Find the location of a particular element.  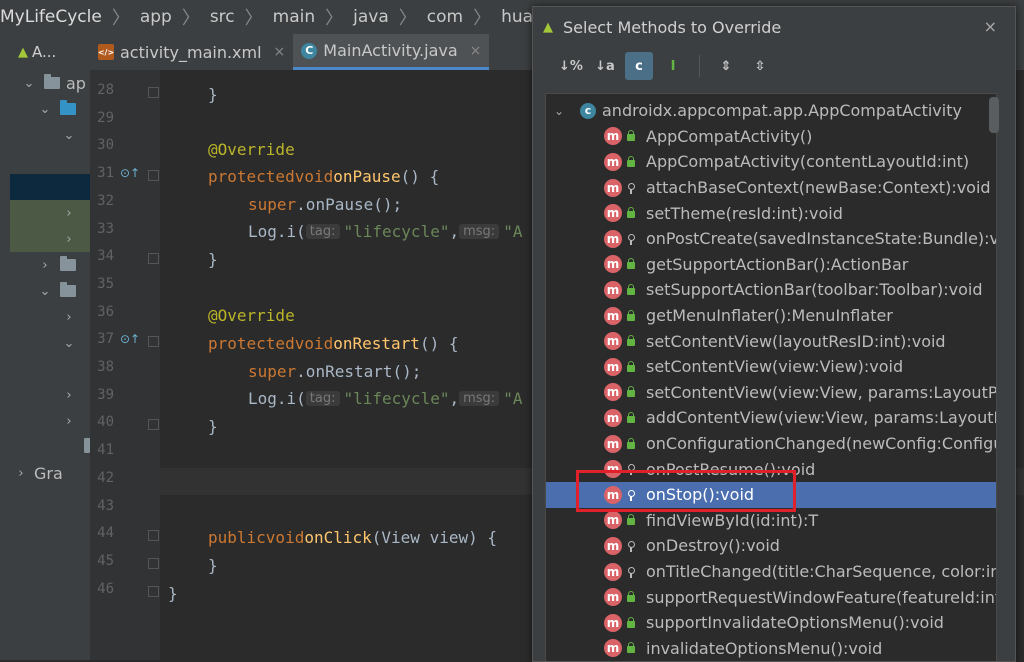

method-label: setTheme(resId:int):void is located at coordinates (744, 213).